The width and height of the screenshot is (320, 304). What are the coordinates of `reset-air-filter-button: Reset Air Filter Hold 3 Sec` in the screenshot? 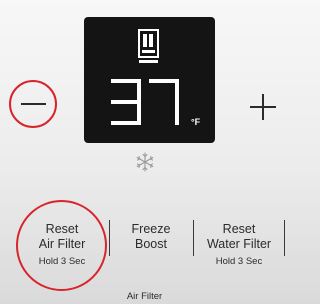 It's located at (62, 245).